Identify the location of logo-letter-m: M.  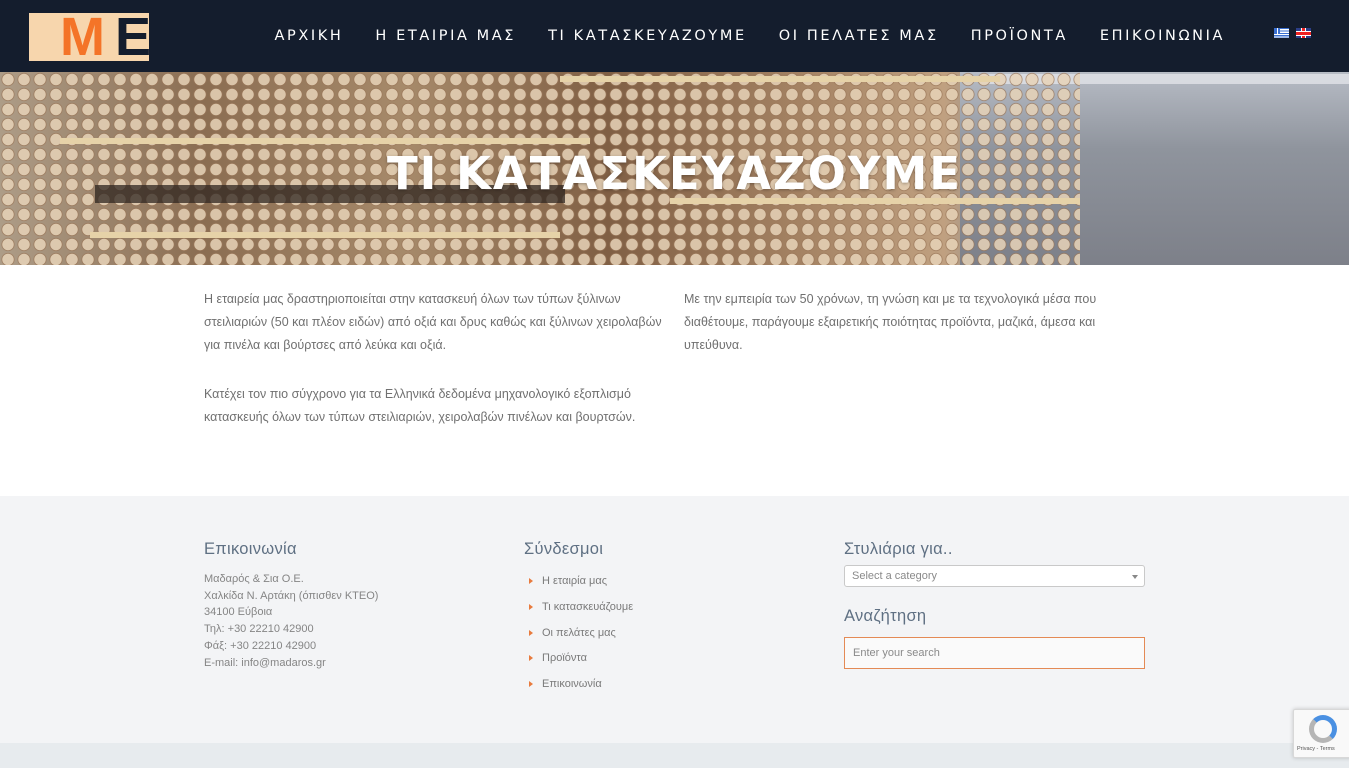
(82, 37).